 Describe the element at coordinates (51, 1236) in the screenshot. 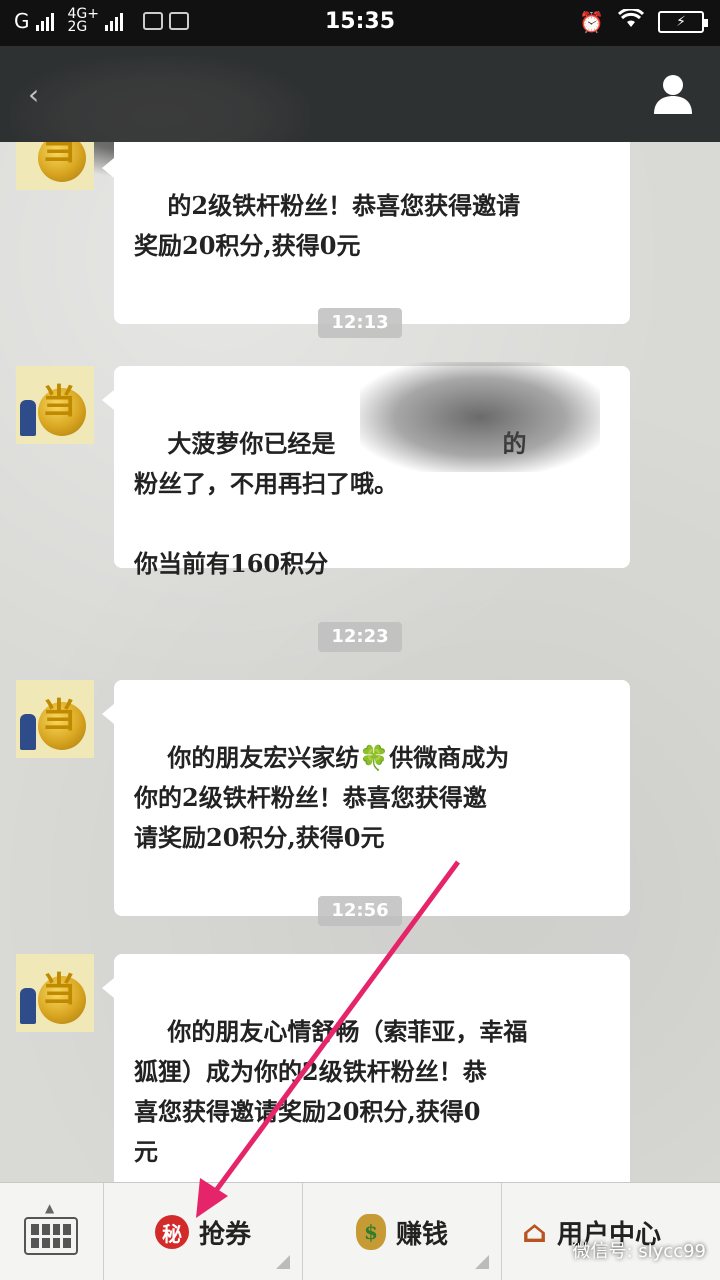

I see `keyboard-icon` at that location.